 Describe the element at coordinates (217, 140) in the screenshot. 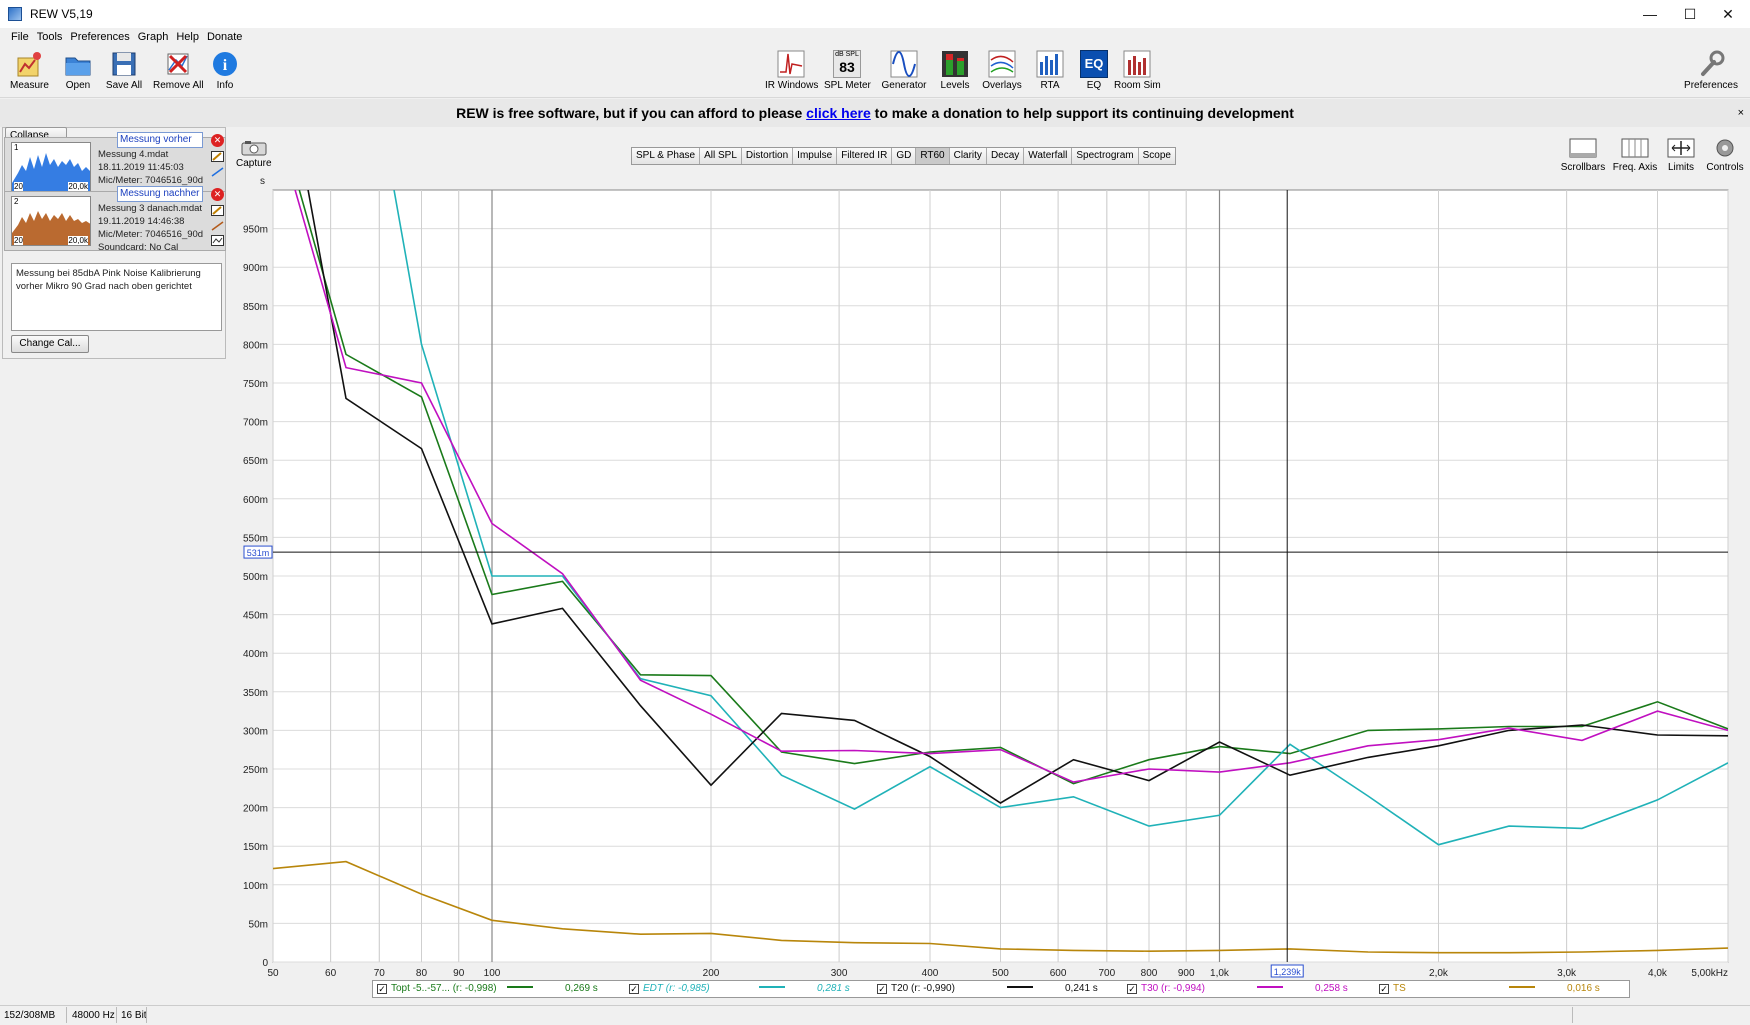

I see `delete-measurement-icon: ✕` at that location.